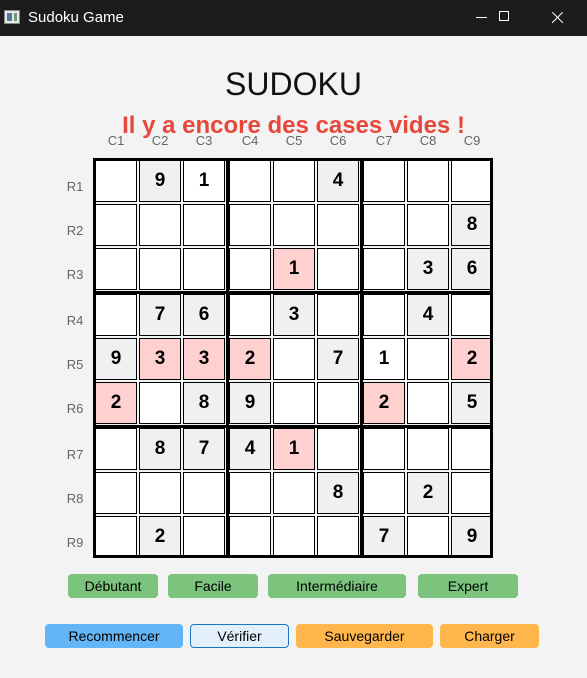 This screenshot has width=587, height=678. What do you see at coordinates (204, 537) in the screenshot?
I see `grid-cell-r9-c3` at bounding box center [204, 537].